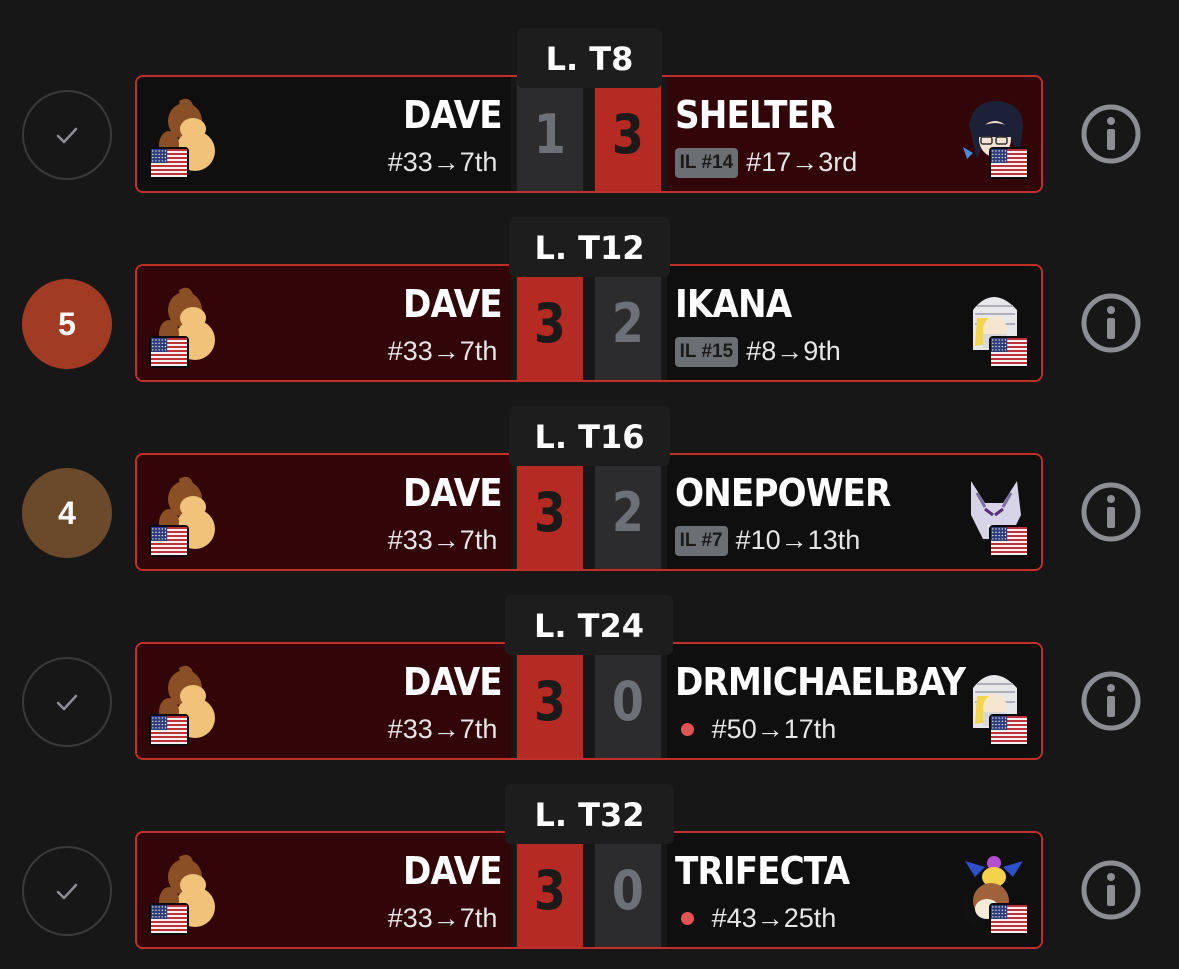 Image resolution: width=1179 pixels, height=969 pixels. What do you see at coordinates (853, 134) in the screenshot?
I see `right-player: SHELTER IL #14 #17→3rd` at bounding box center [853, 134].